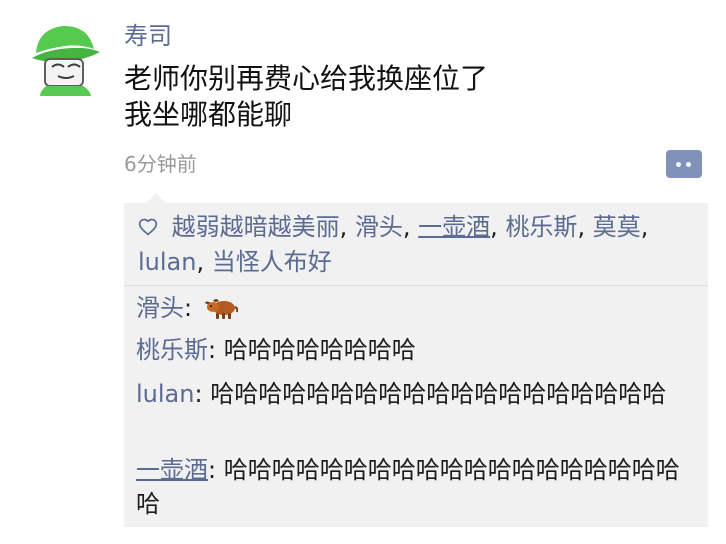  Describe the element at coordinates (165, 394) in the screenshot. I see `comment-author: lulan` at that location.